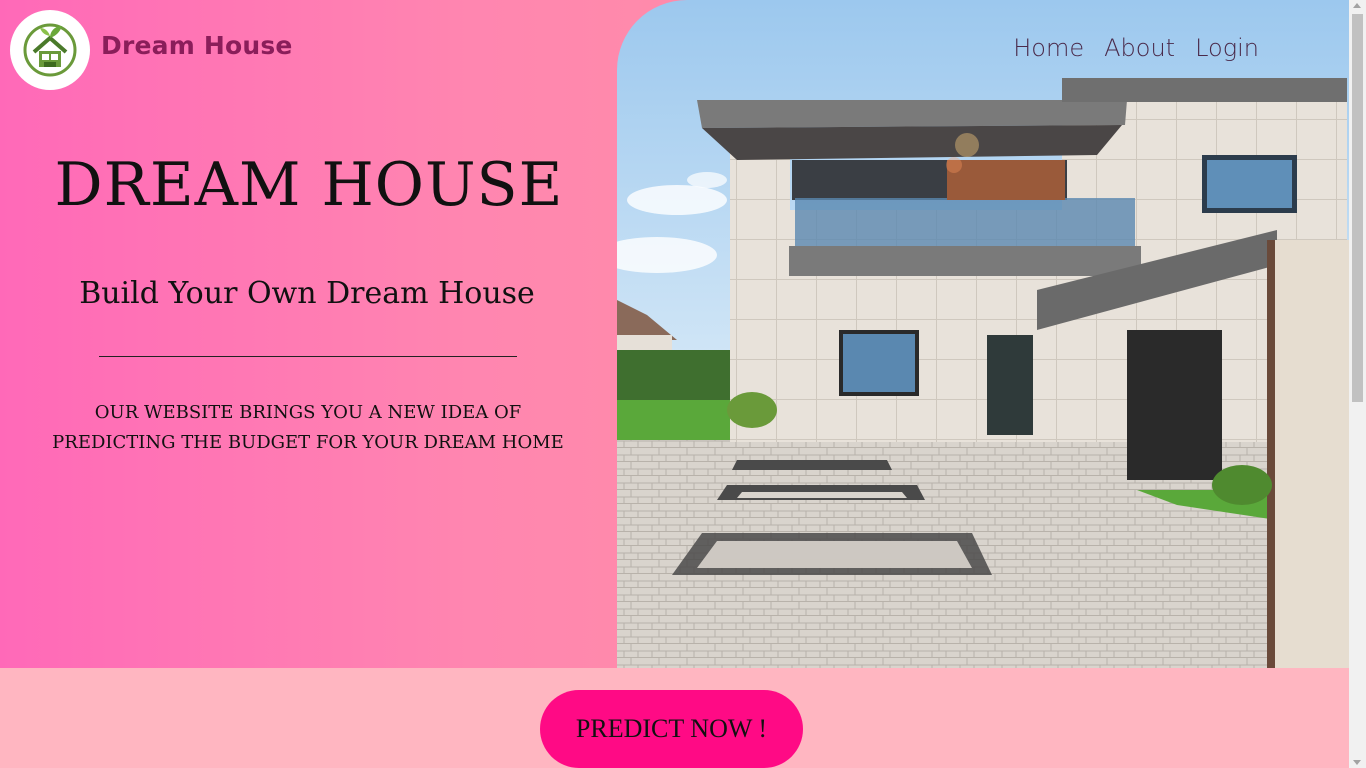 The height and width of the screenshot is (768, 1366). I want to click on predict-now-button: PREDICT NOW !, so click(671, 729).